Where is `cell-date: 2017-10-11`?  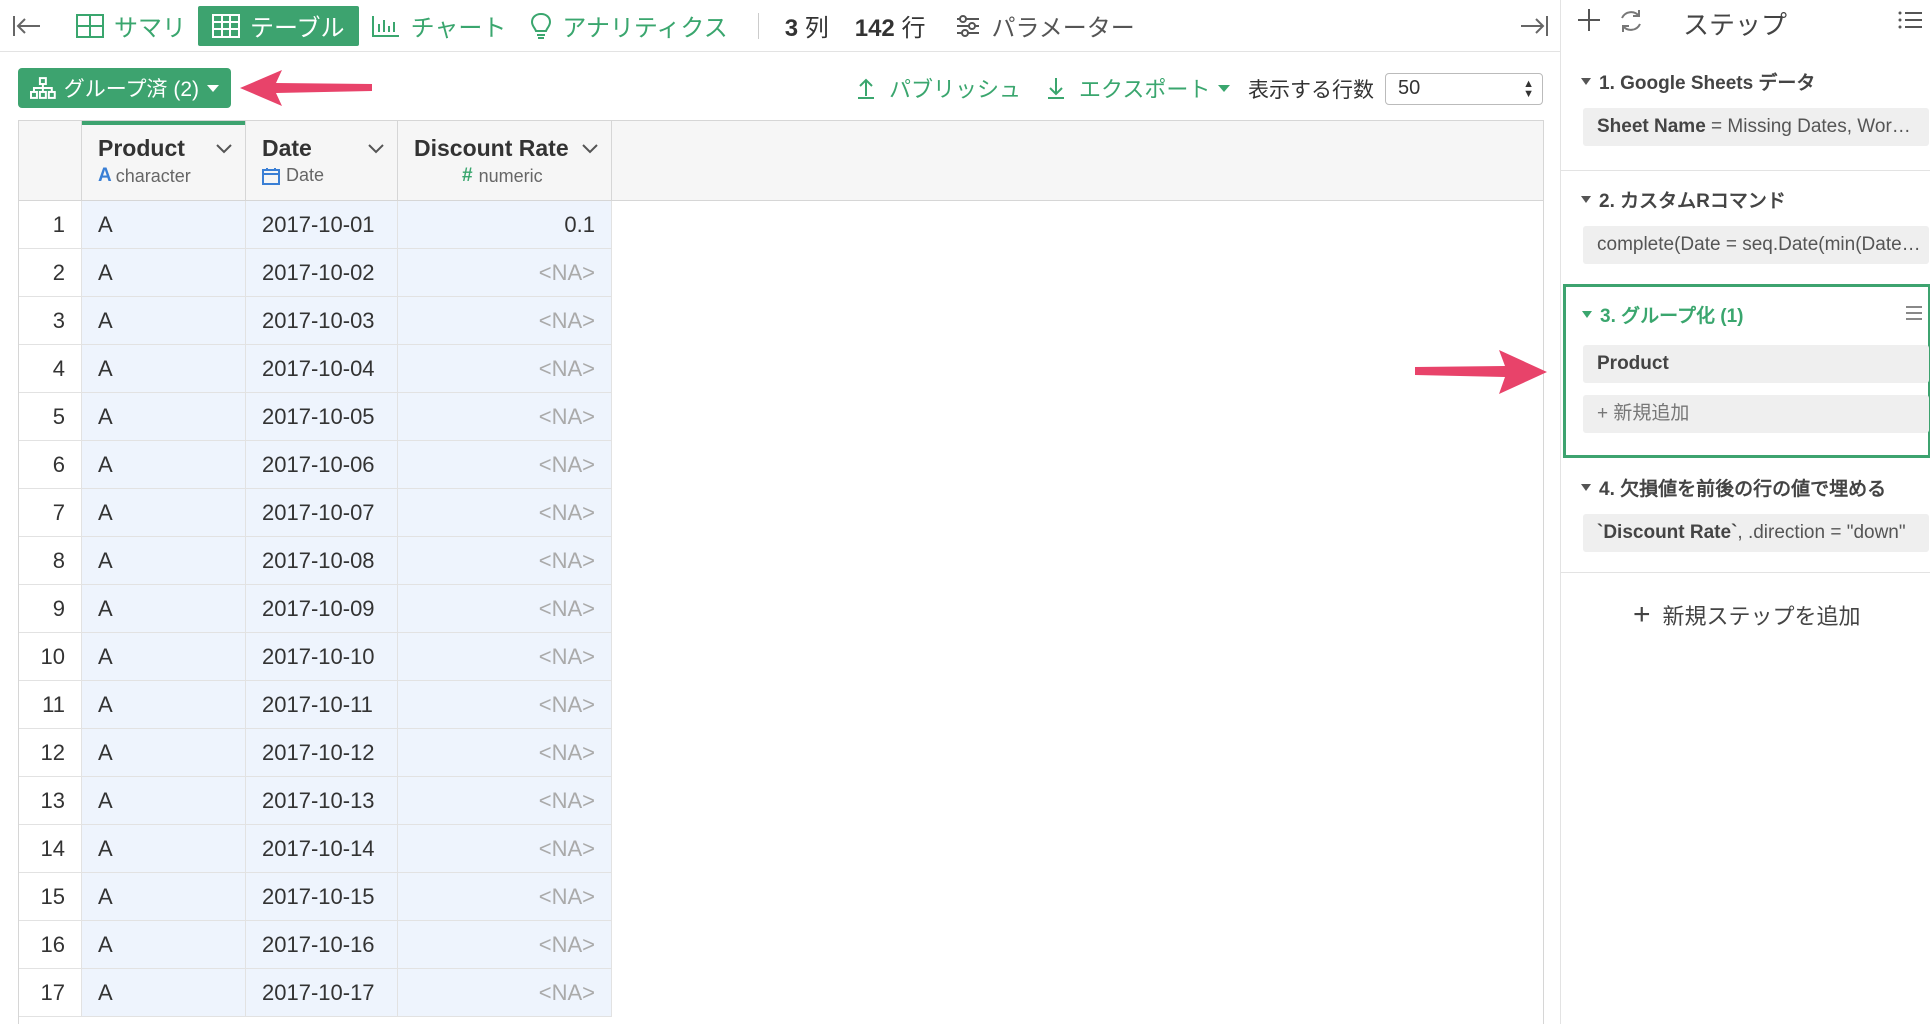
cell-date: 2017-10-11 is located at coordinates (322, 705).